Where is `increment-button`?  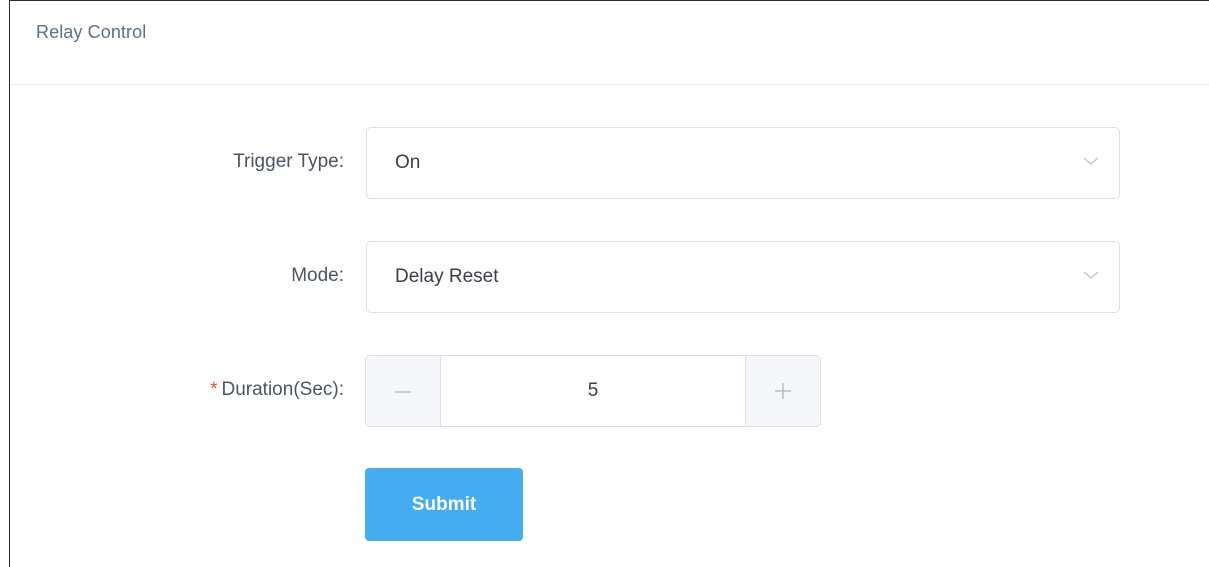 increment-button is located at coordinates (782, 391).